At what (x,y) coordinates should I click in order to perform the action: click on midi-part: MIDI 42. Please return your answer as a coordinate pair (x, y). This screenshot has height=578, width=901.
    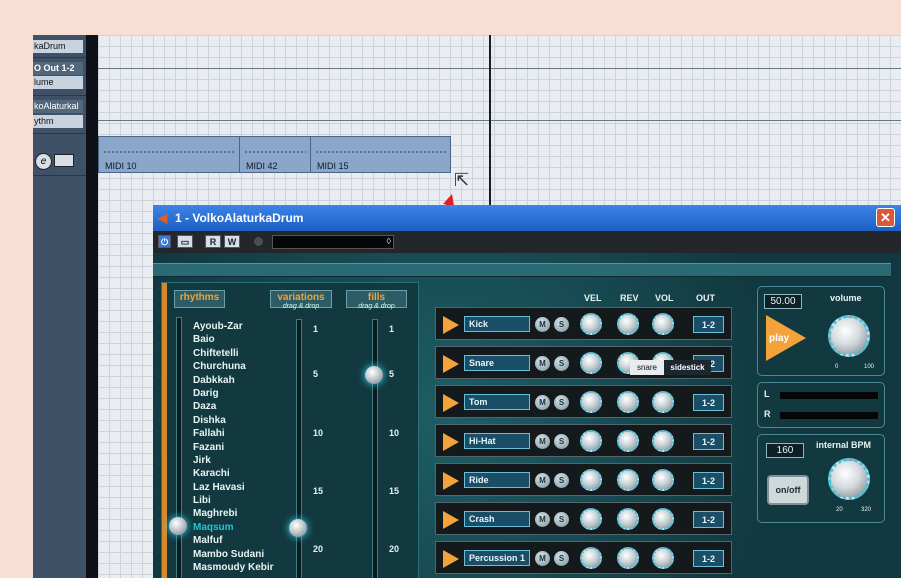
    Looking at the image, I should click on (275, 154).